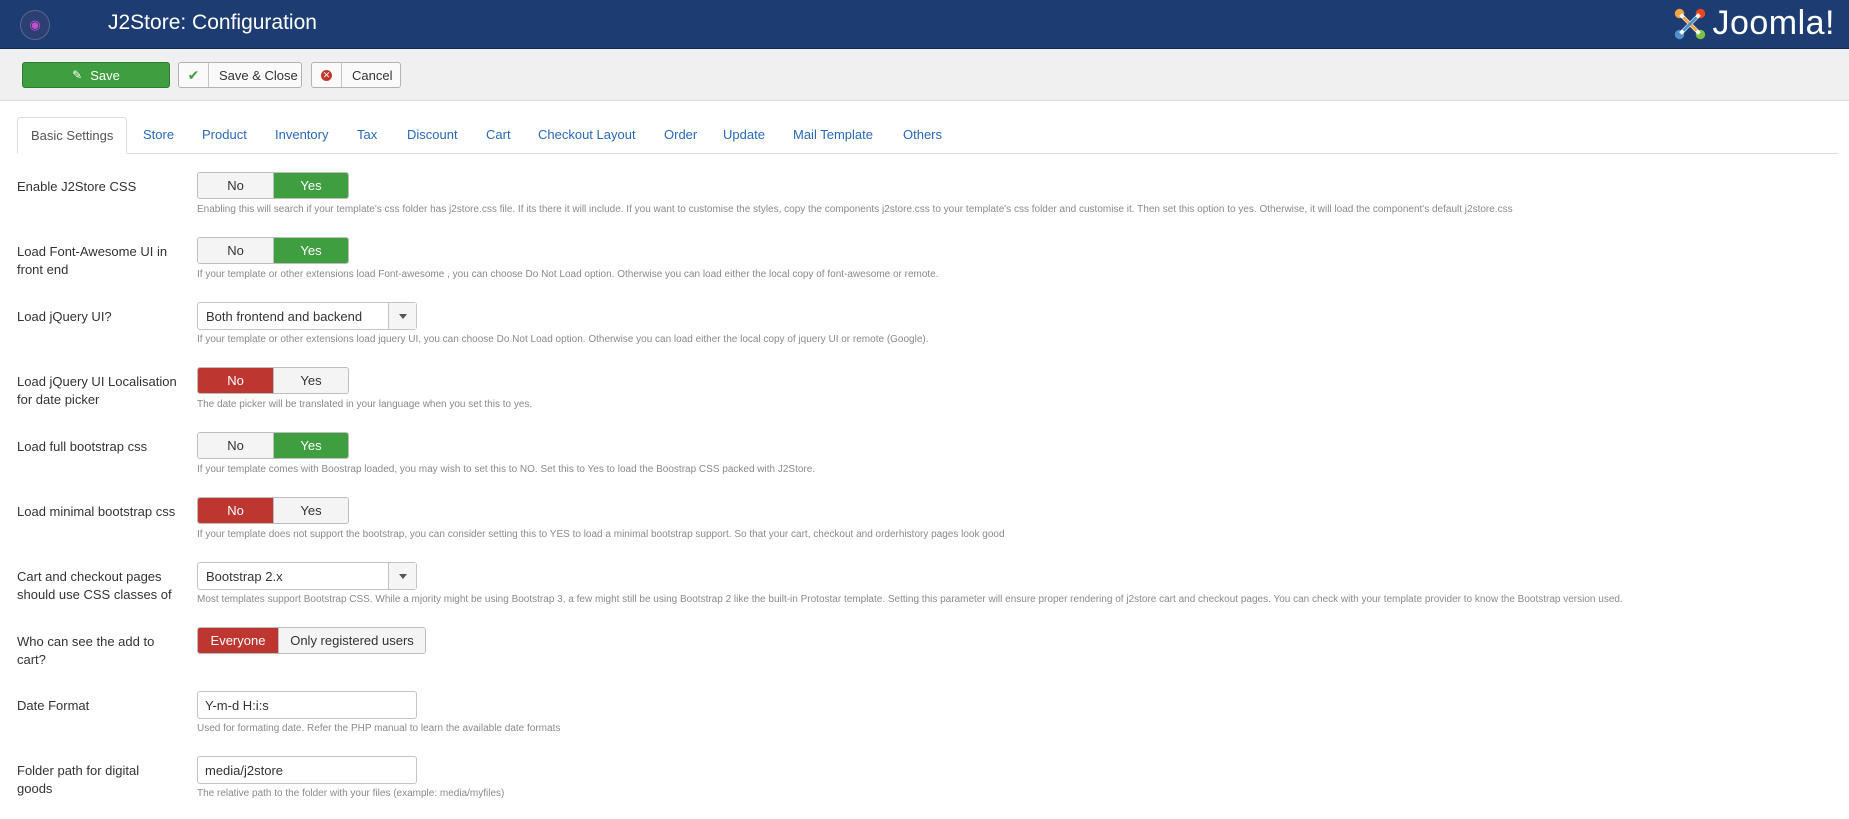 This screenshot has height=819, width=1849. What do you see at coordinates (64, 316) in the screenshot?
I see `setting-label-jquery-ui: Load jQuery UI?` at bounding box center [64, 316].